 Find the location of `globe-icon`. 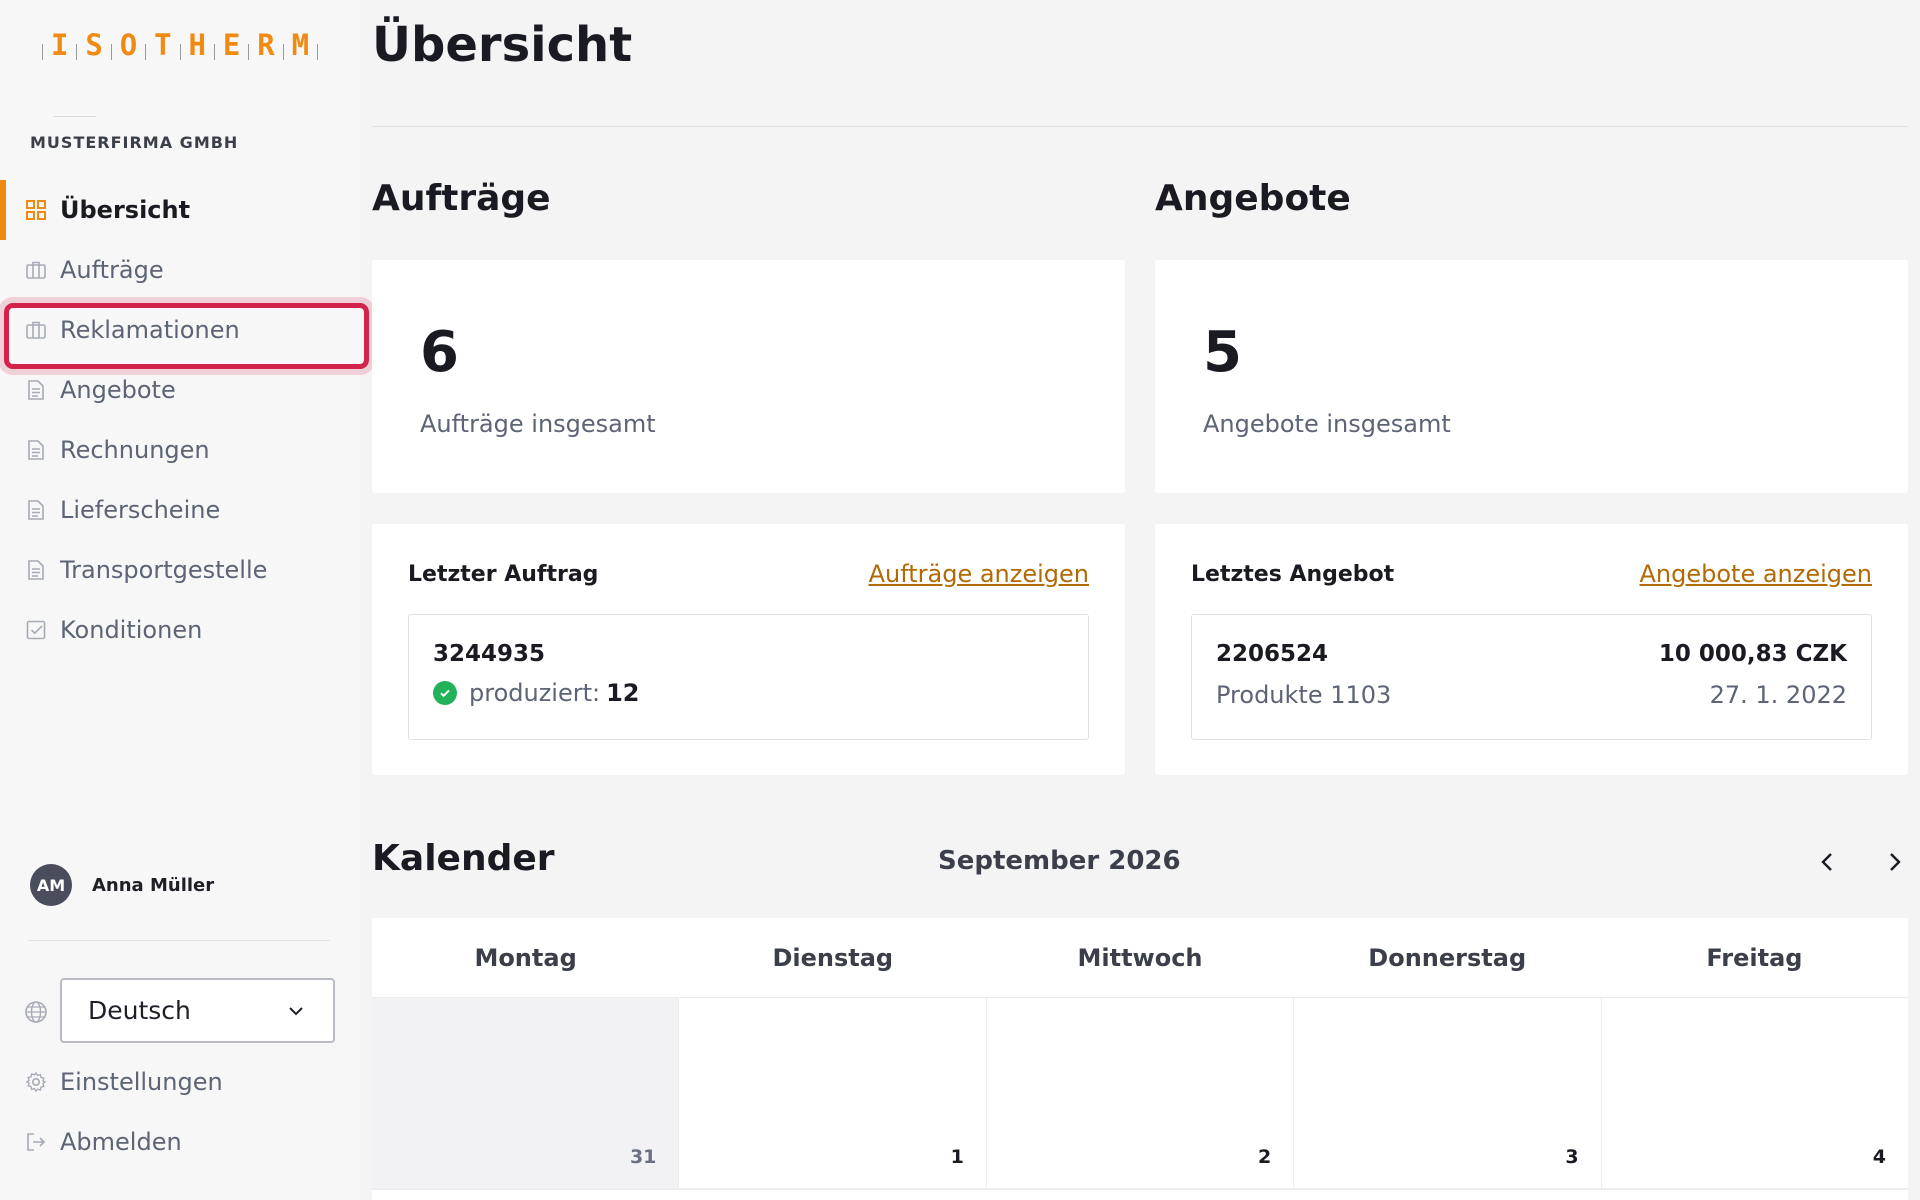

globe-icon is located at coordinates (36, 1012).